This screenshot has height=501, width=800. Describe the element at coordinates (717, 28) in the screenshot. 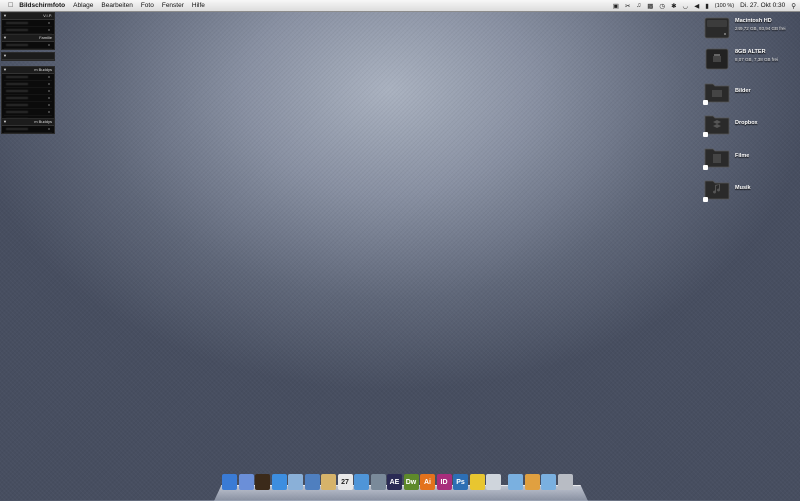

I see `hard-drive-icon` at that location.